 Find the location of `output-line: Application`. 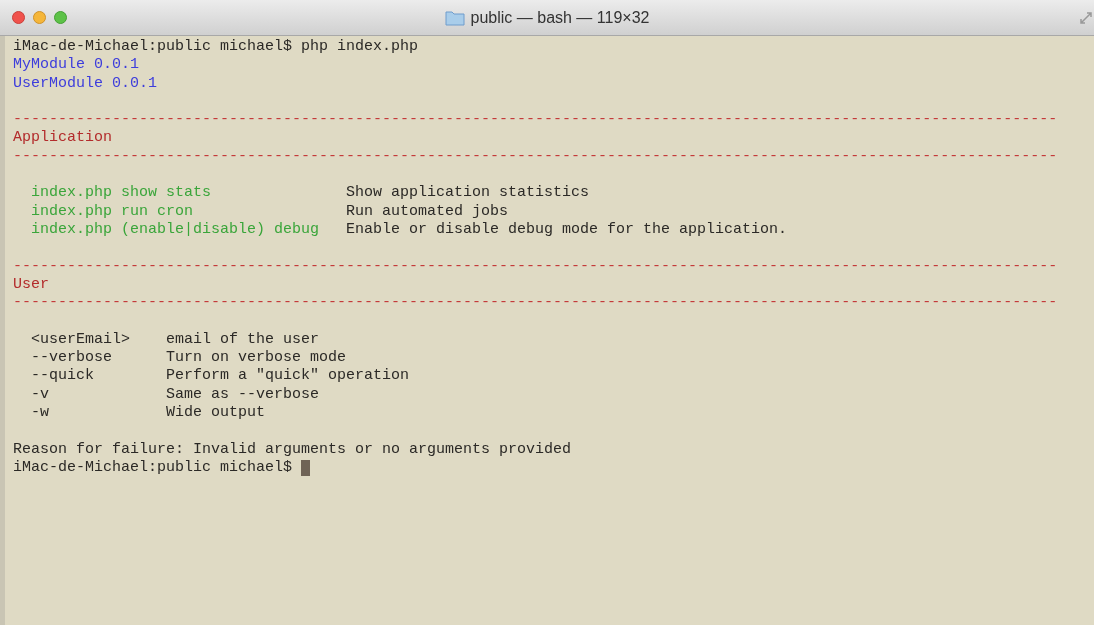

output-line: Application is located at coordinates (63, 138).